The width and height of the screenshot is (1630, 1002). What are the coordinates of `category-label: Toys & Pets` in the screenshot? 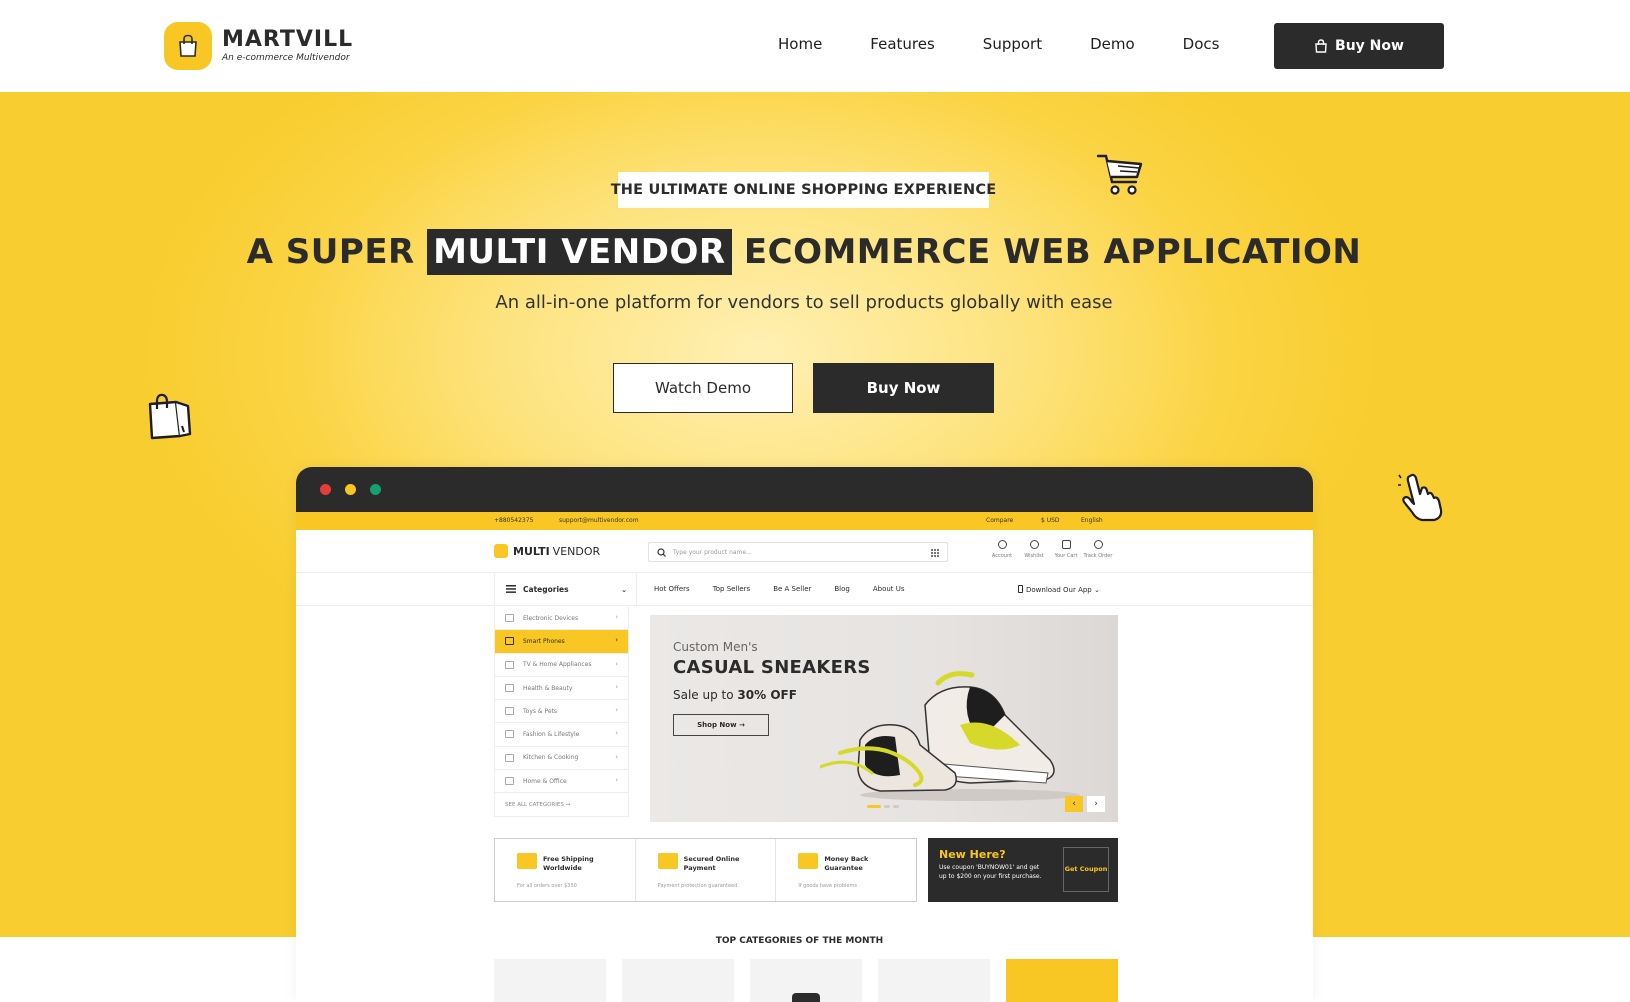 It's located at (540, 711).